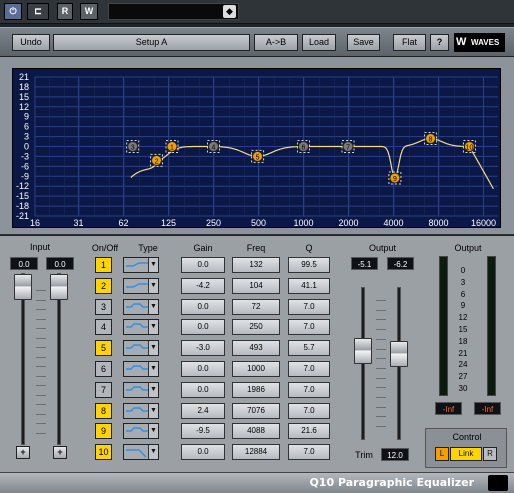  Describe the element at coordinates (363, 42) in the screenshot. I see `save-button: Save` at that location.